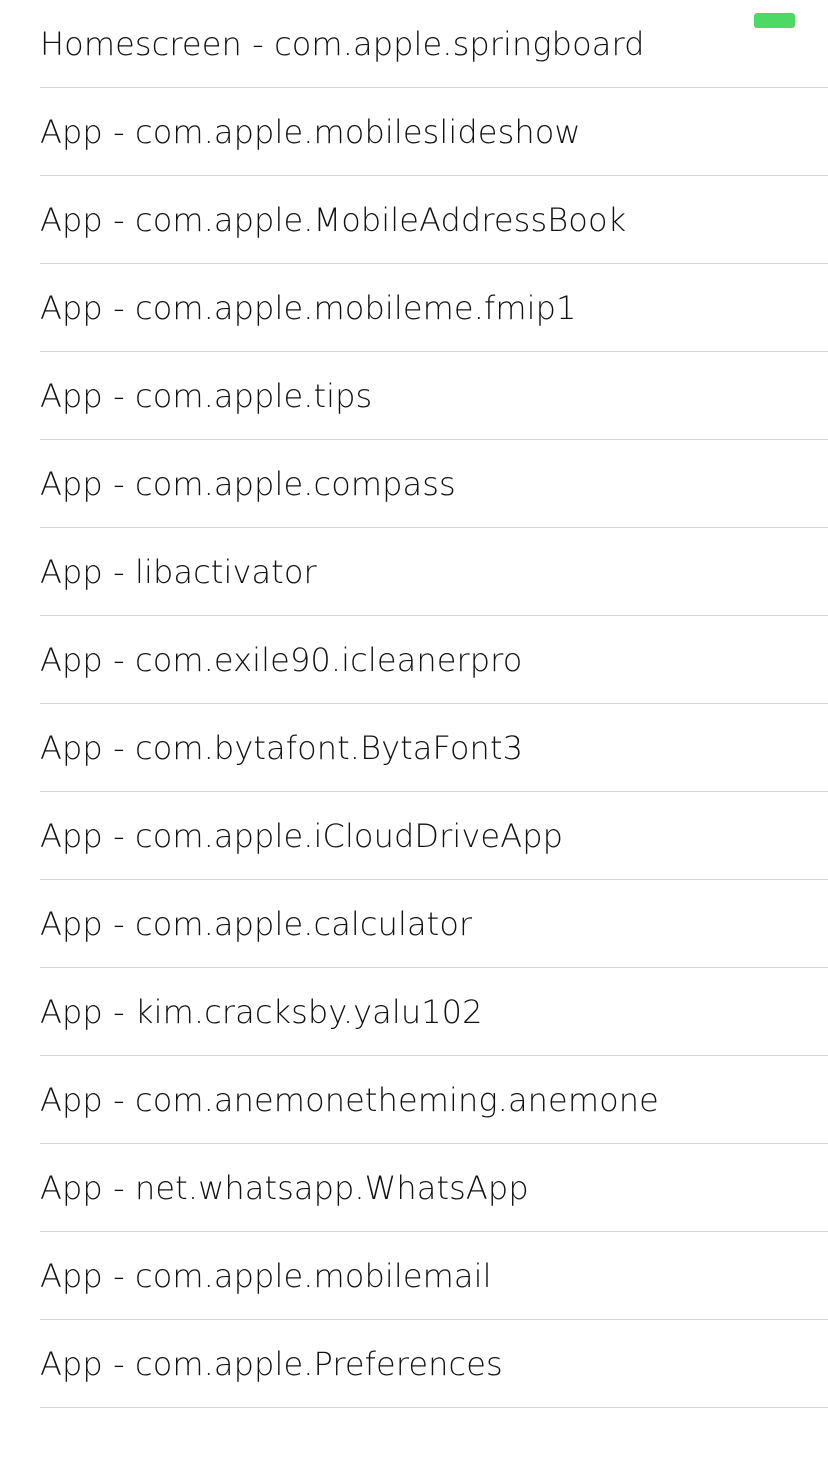 Image resolution: width=828 pixels, height=1472 pixels. What do you see at coordinates (774, 20) in the screenshot?
I see `green-indicator` at bounding box center [774, 20].